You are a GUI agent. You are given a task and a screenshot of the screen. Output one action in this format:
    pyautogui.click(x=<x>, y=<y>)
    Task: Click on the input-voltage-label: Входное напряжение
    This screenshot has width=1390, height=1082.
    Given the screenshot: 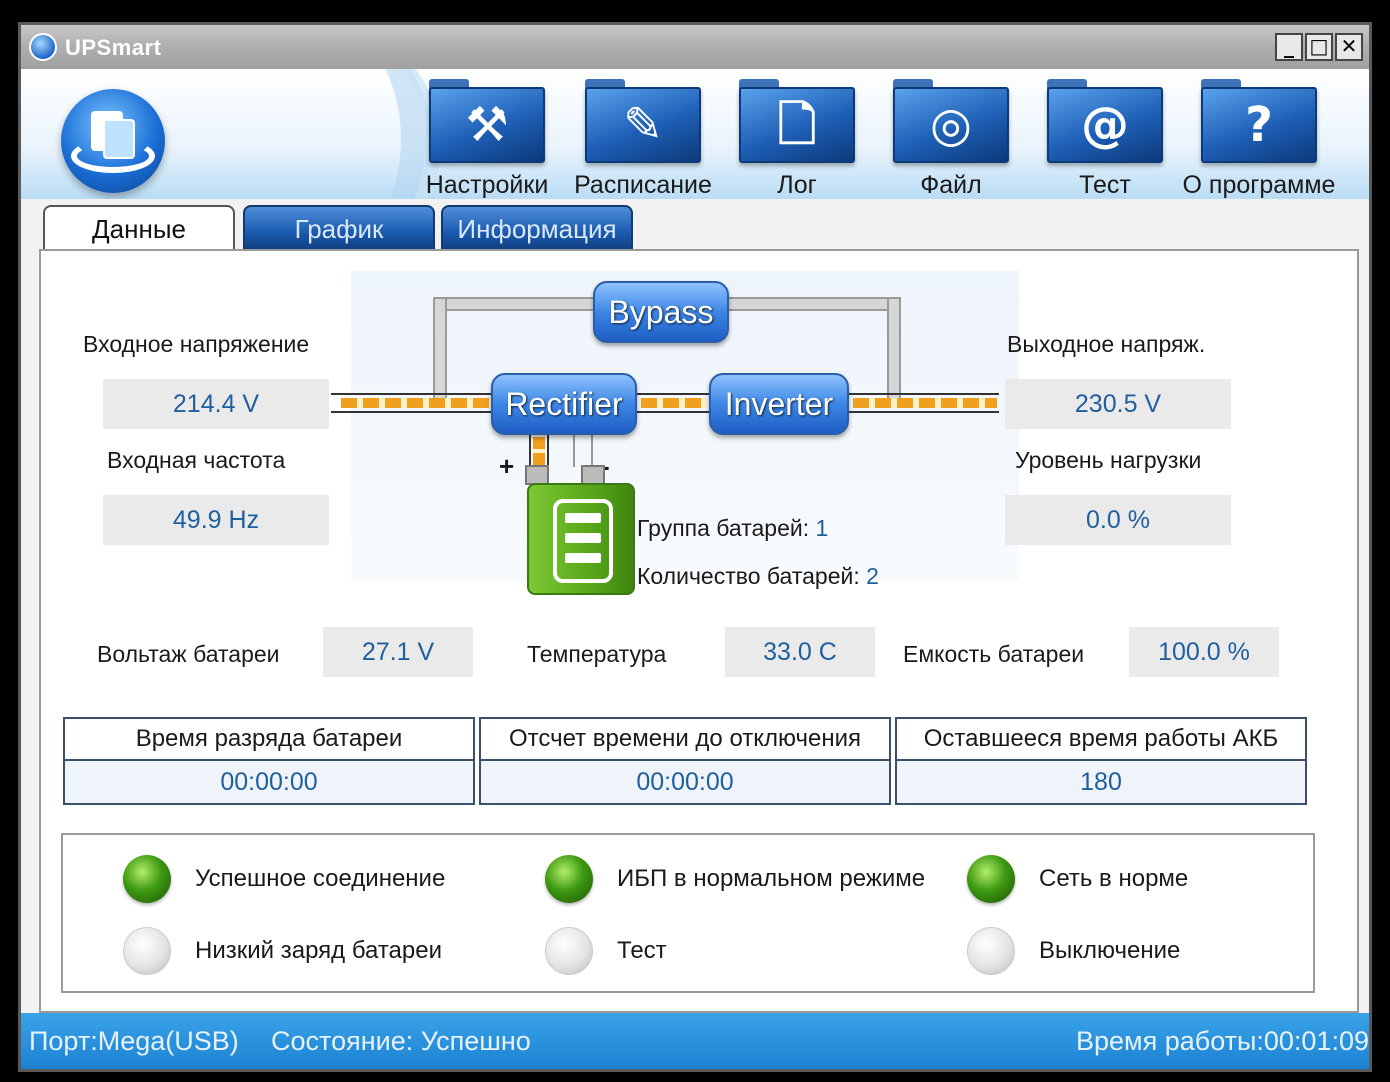 What is the action you would take?
    pyautogui.click(x=196, y=344)
    